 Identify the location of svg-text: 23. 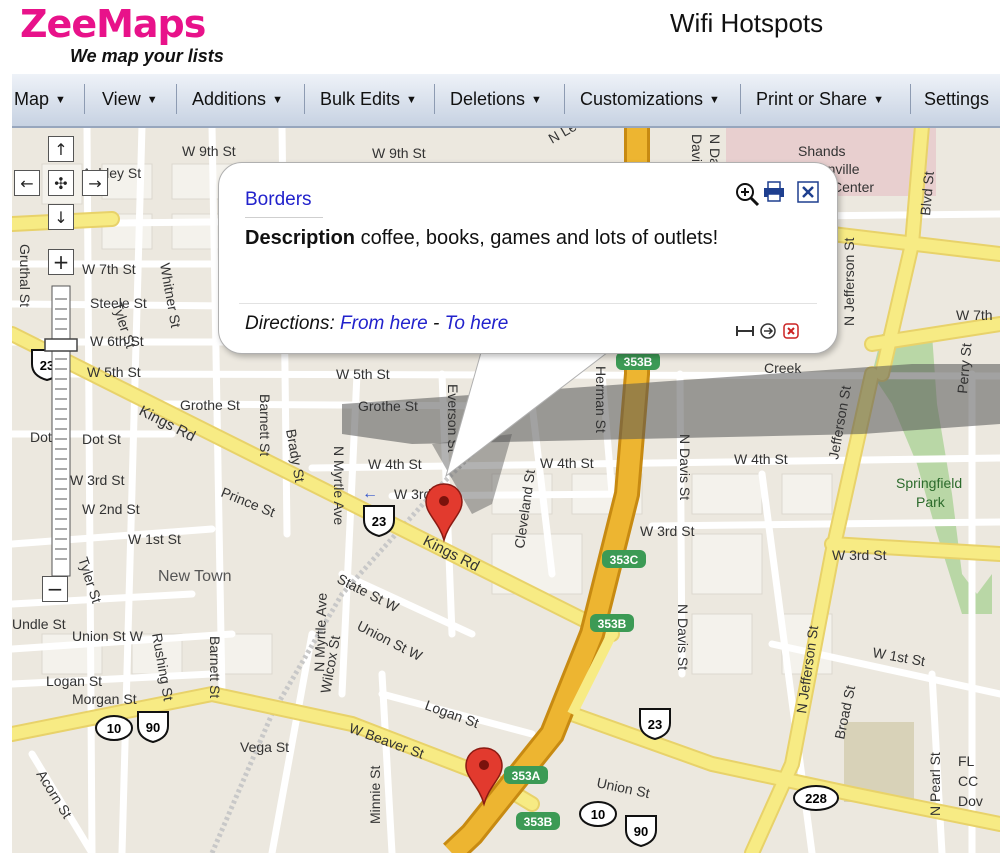
(379, 521).